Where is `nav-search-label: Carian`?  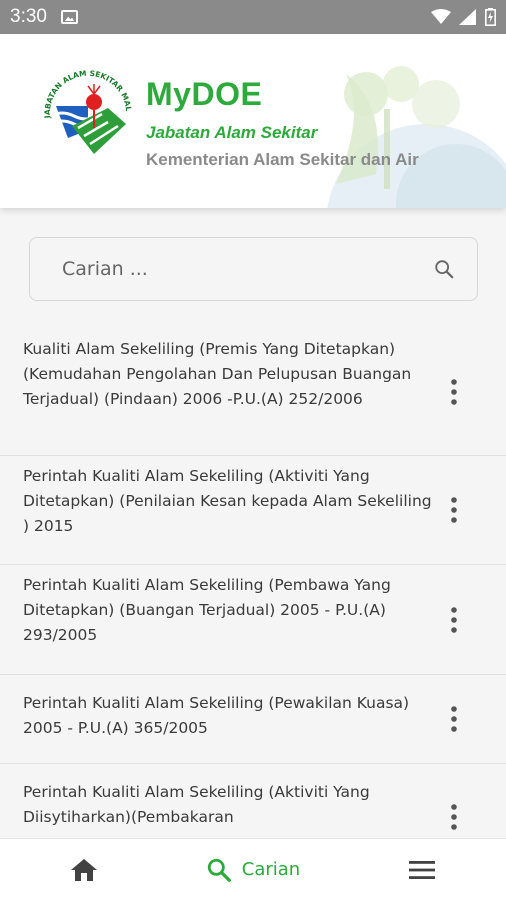 nav-search-label: Carian is located at coordinates (271, 869).